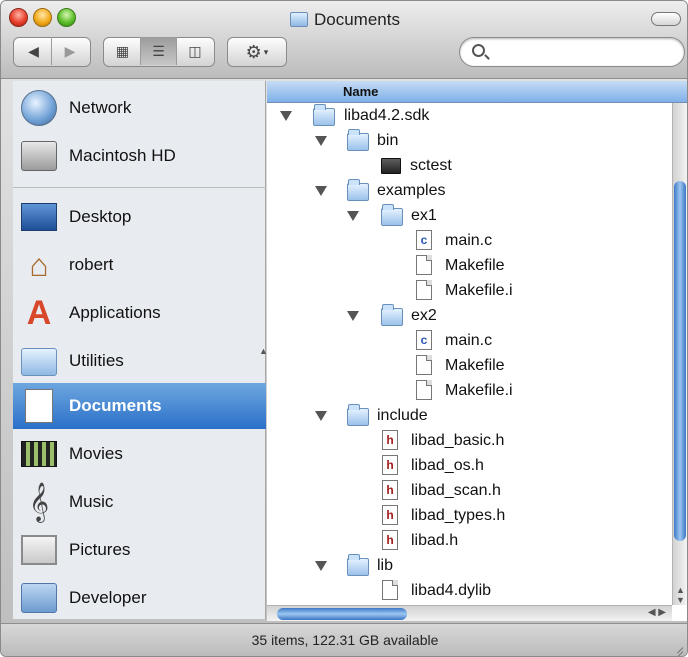 The image size is (688, 657). Describe the element at coordinates (257, 52) in the screenshot. I see `action-menu-button: ⚙ ▾` at that location.